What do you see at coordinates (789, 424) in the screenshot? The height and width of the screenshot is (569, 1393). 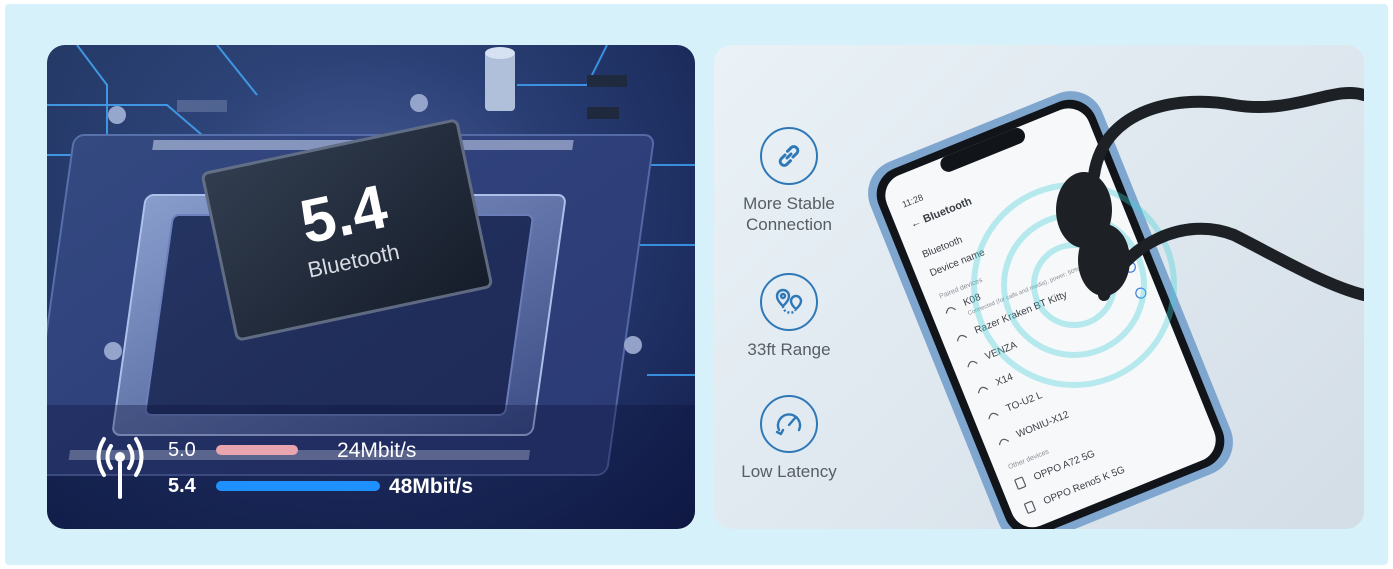 I see `speedometer-icon` at bounding box center [789, 424].